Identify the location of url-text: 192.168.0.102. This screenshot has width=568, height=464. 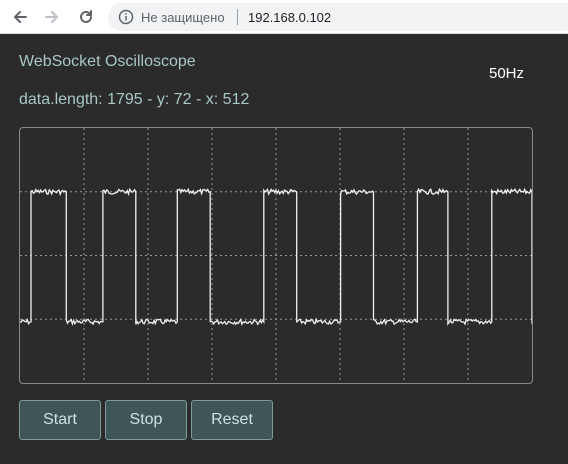
(289, 17).